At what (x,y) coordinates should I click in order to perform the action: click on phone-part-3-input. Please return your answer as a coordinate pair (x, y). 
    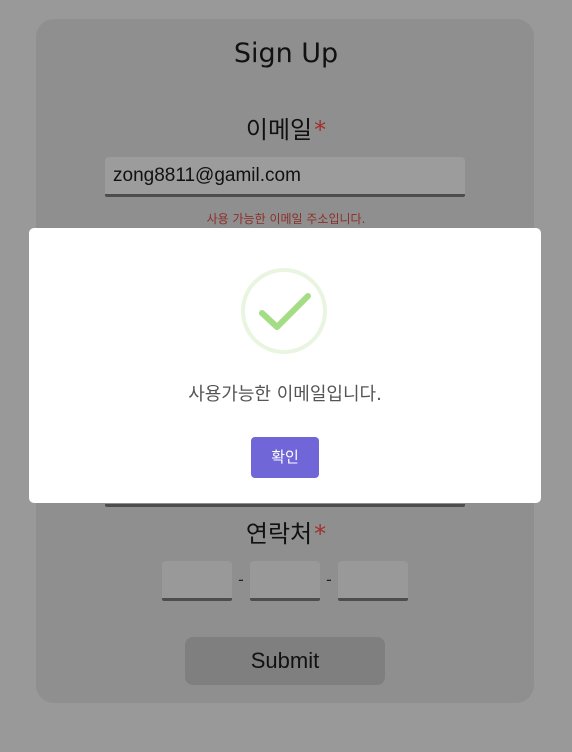
    Looking at the image, I should click on (373, 581).